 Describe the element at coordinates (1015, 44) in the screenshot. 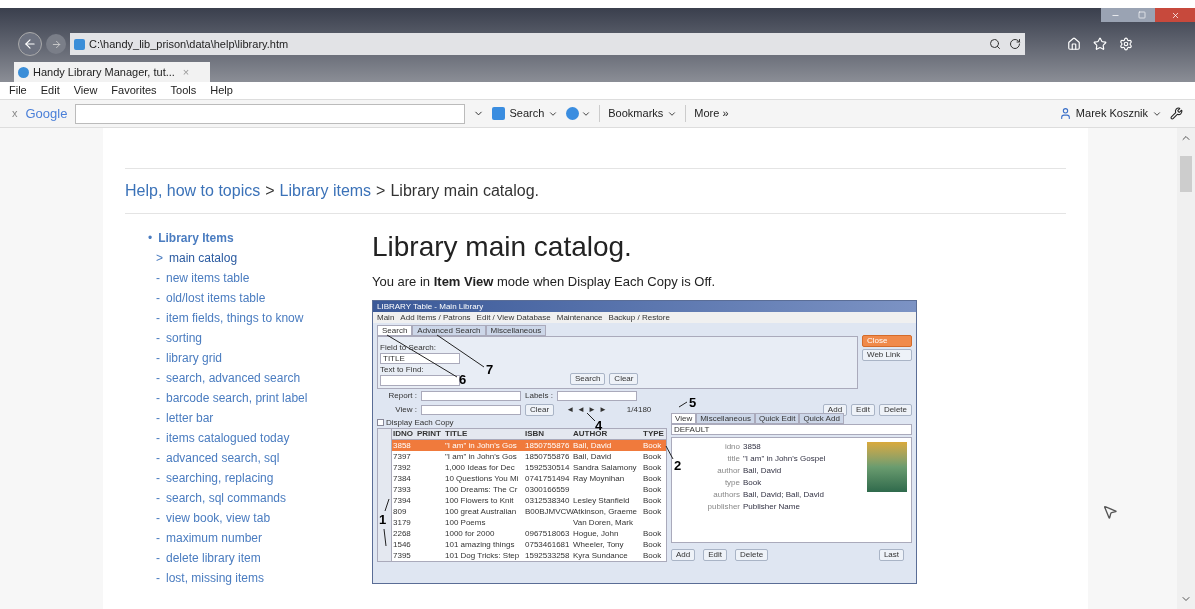

I see `refresh-icon` at that location.